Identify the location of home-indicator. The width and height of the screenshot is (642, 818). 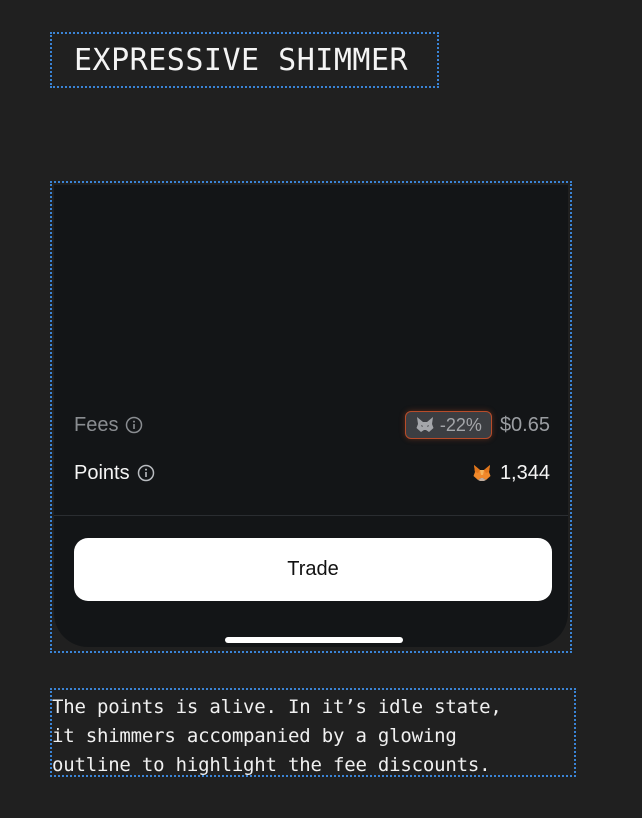
(314, 640).